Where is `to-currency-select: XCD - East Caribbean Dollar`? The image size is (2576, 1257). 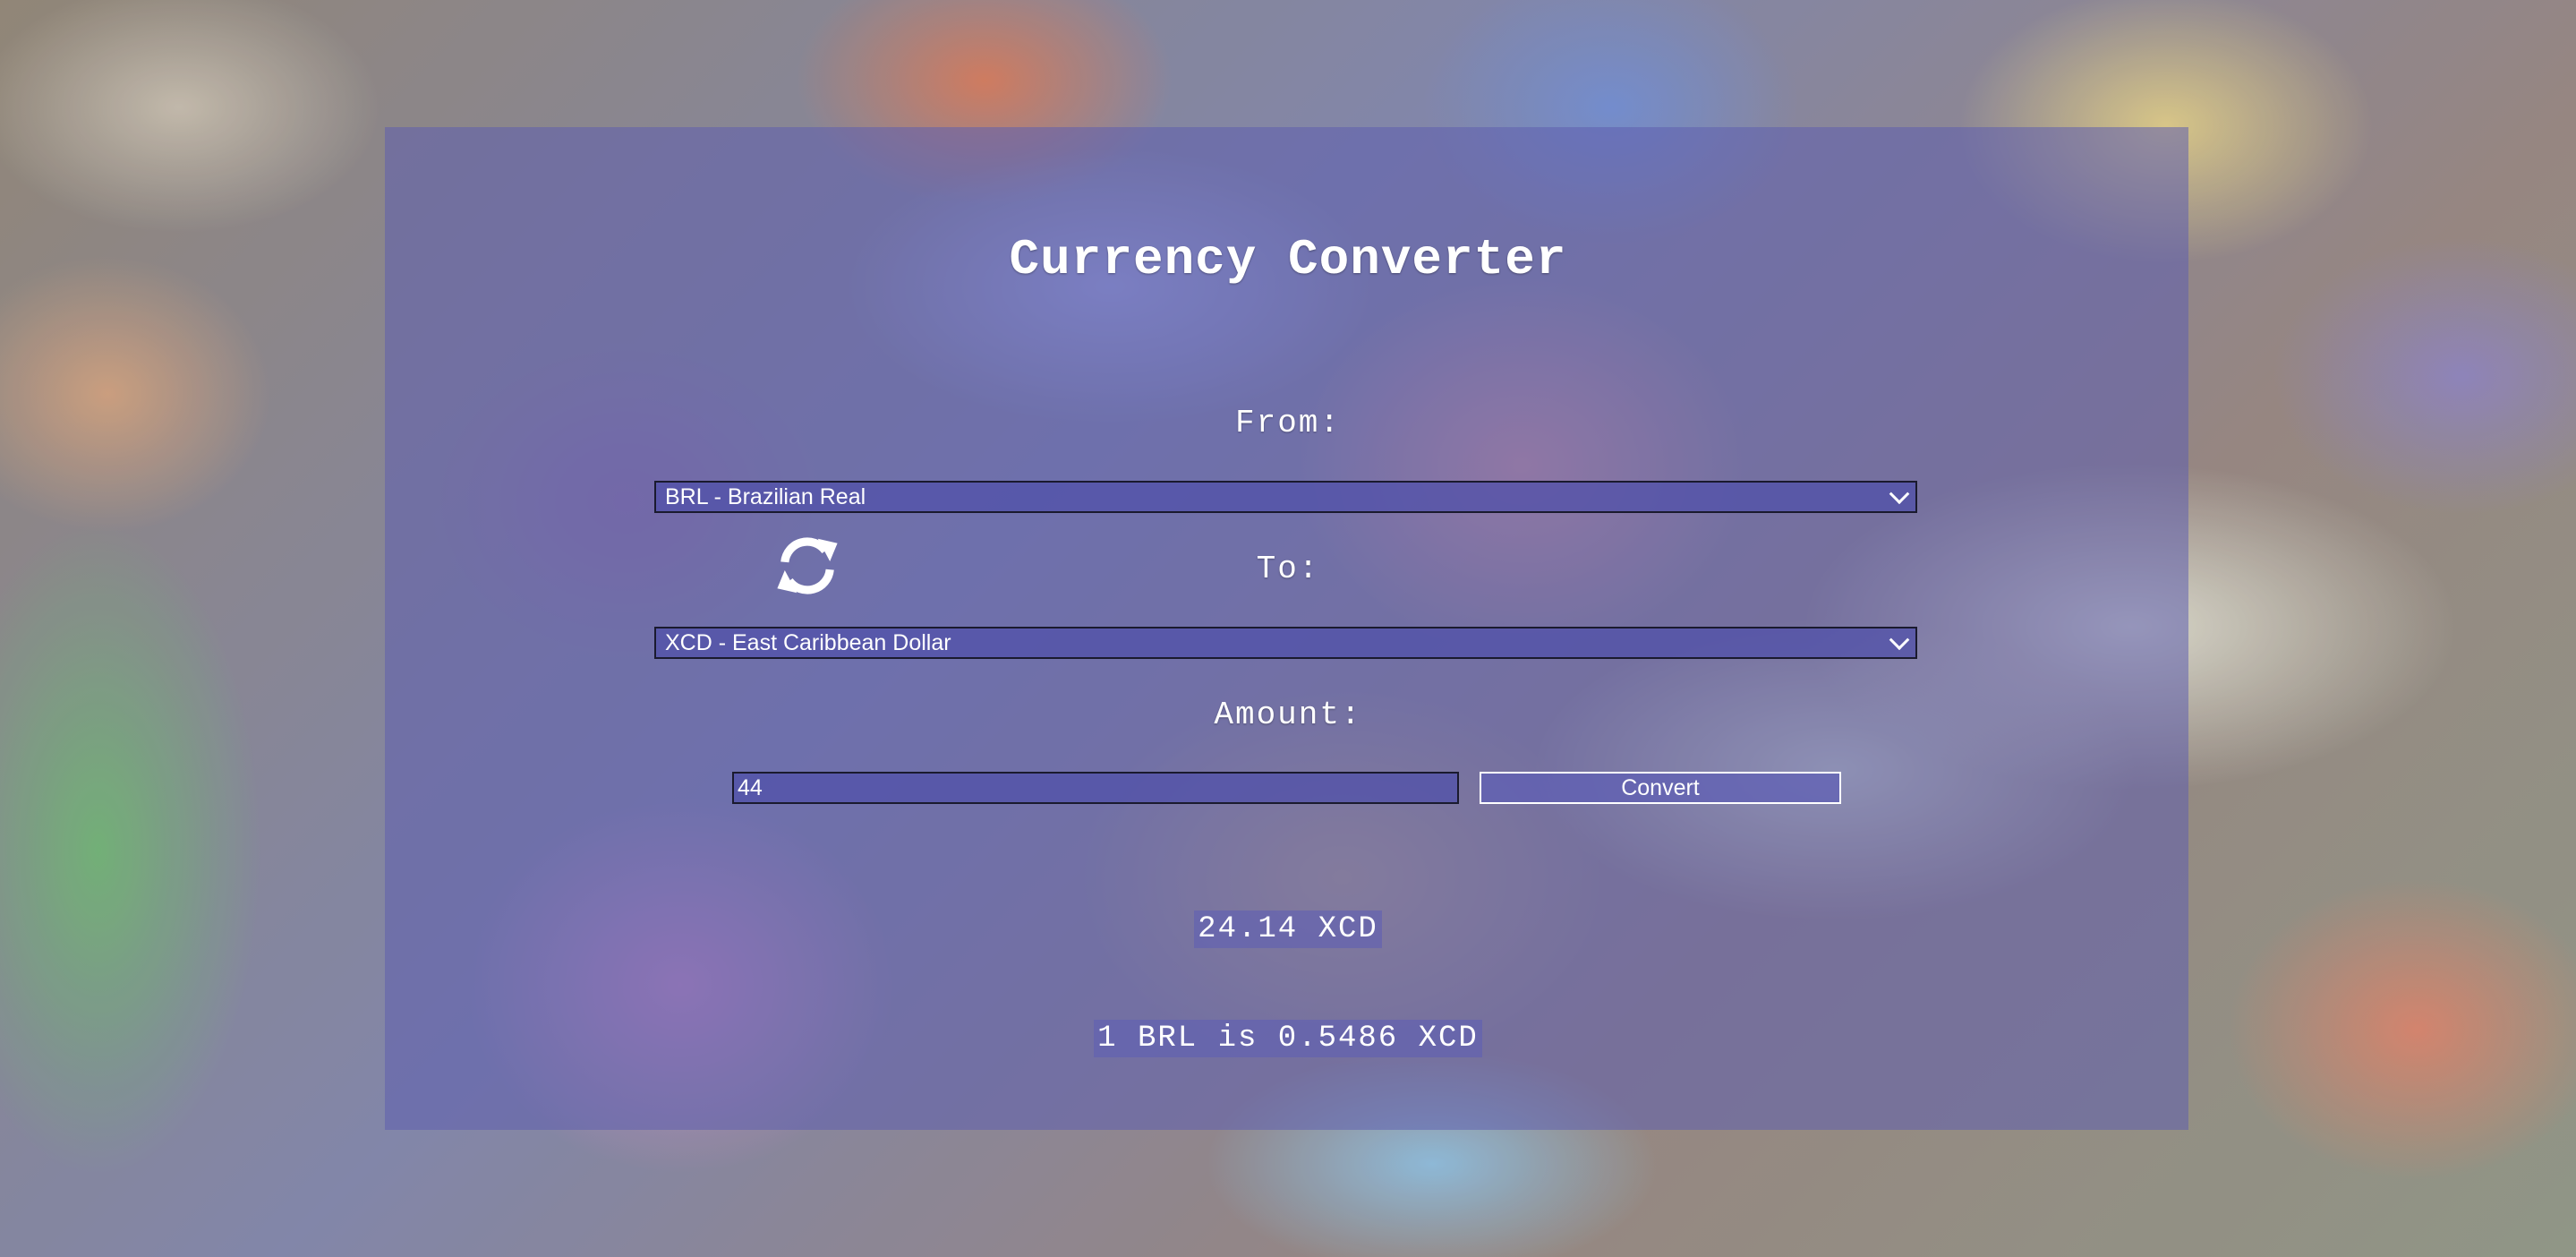 to-currency-select: XCD - East Caribbean Dollar is located at coordinates (1285, 643).